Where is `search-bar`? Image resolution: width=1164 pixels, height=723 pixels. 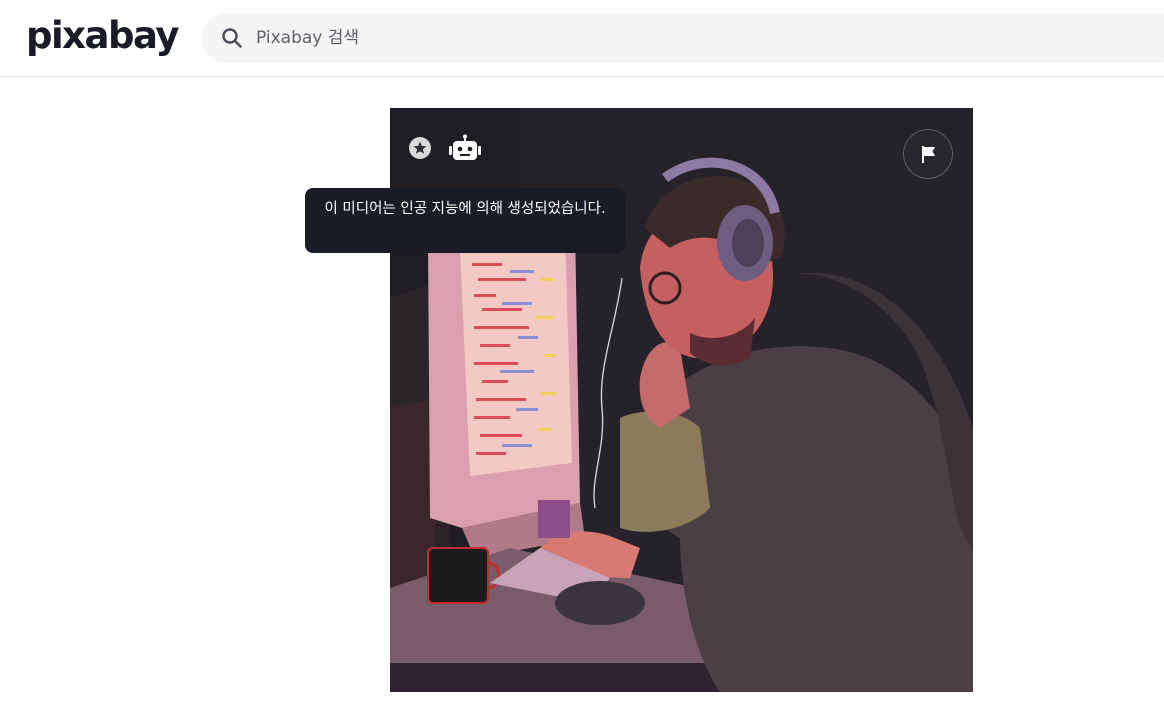
search-bar is located at coordinates (683, 38).